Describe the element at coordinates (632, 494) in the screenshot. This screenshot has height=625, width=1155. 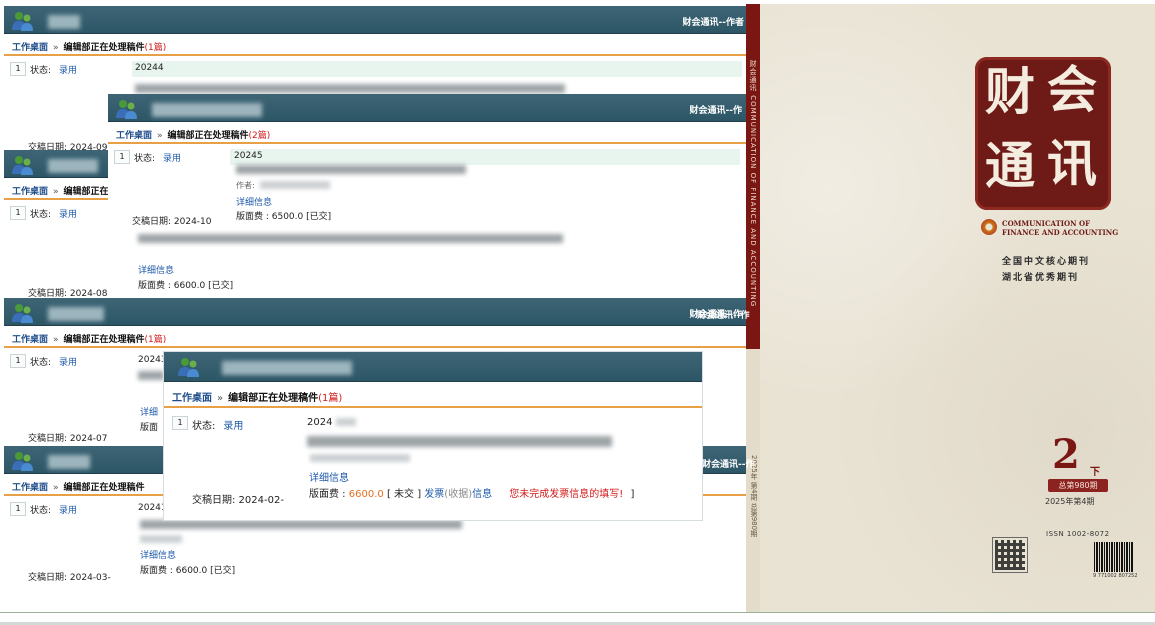
I see `close-bracket: ]` at that location.